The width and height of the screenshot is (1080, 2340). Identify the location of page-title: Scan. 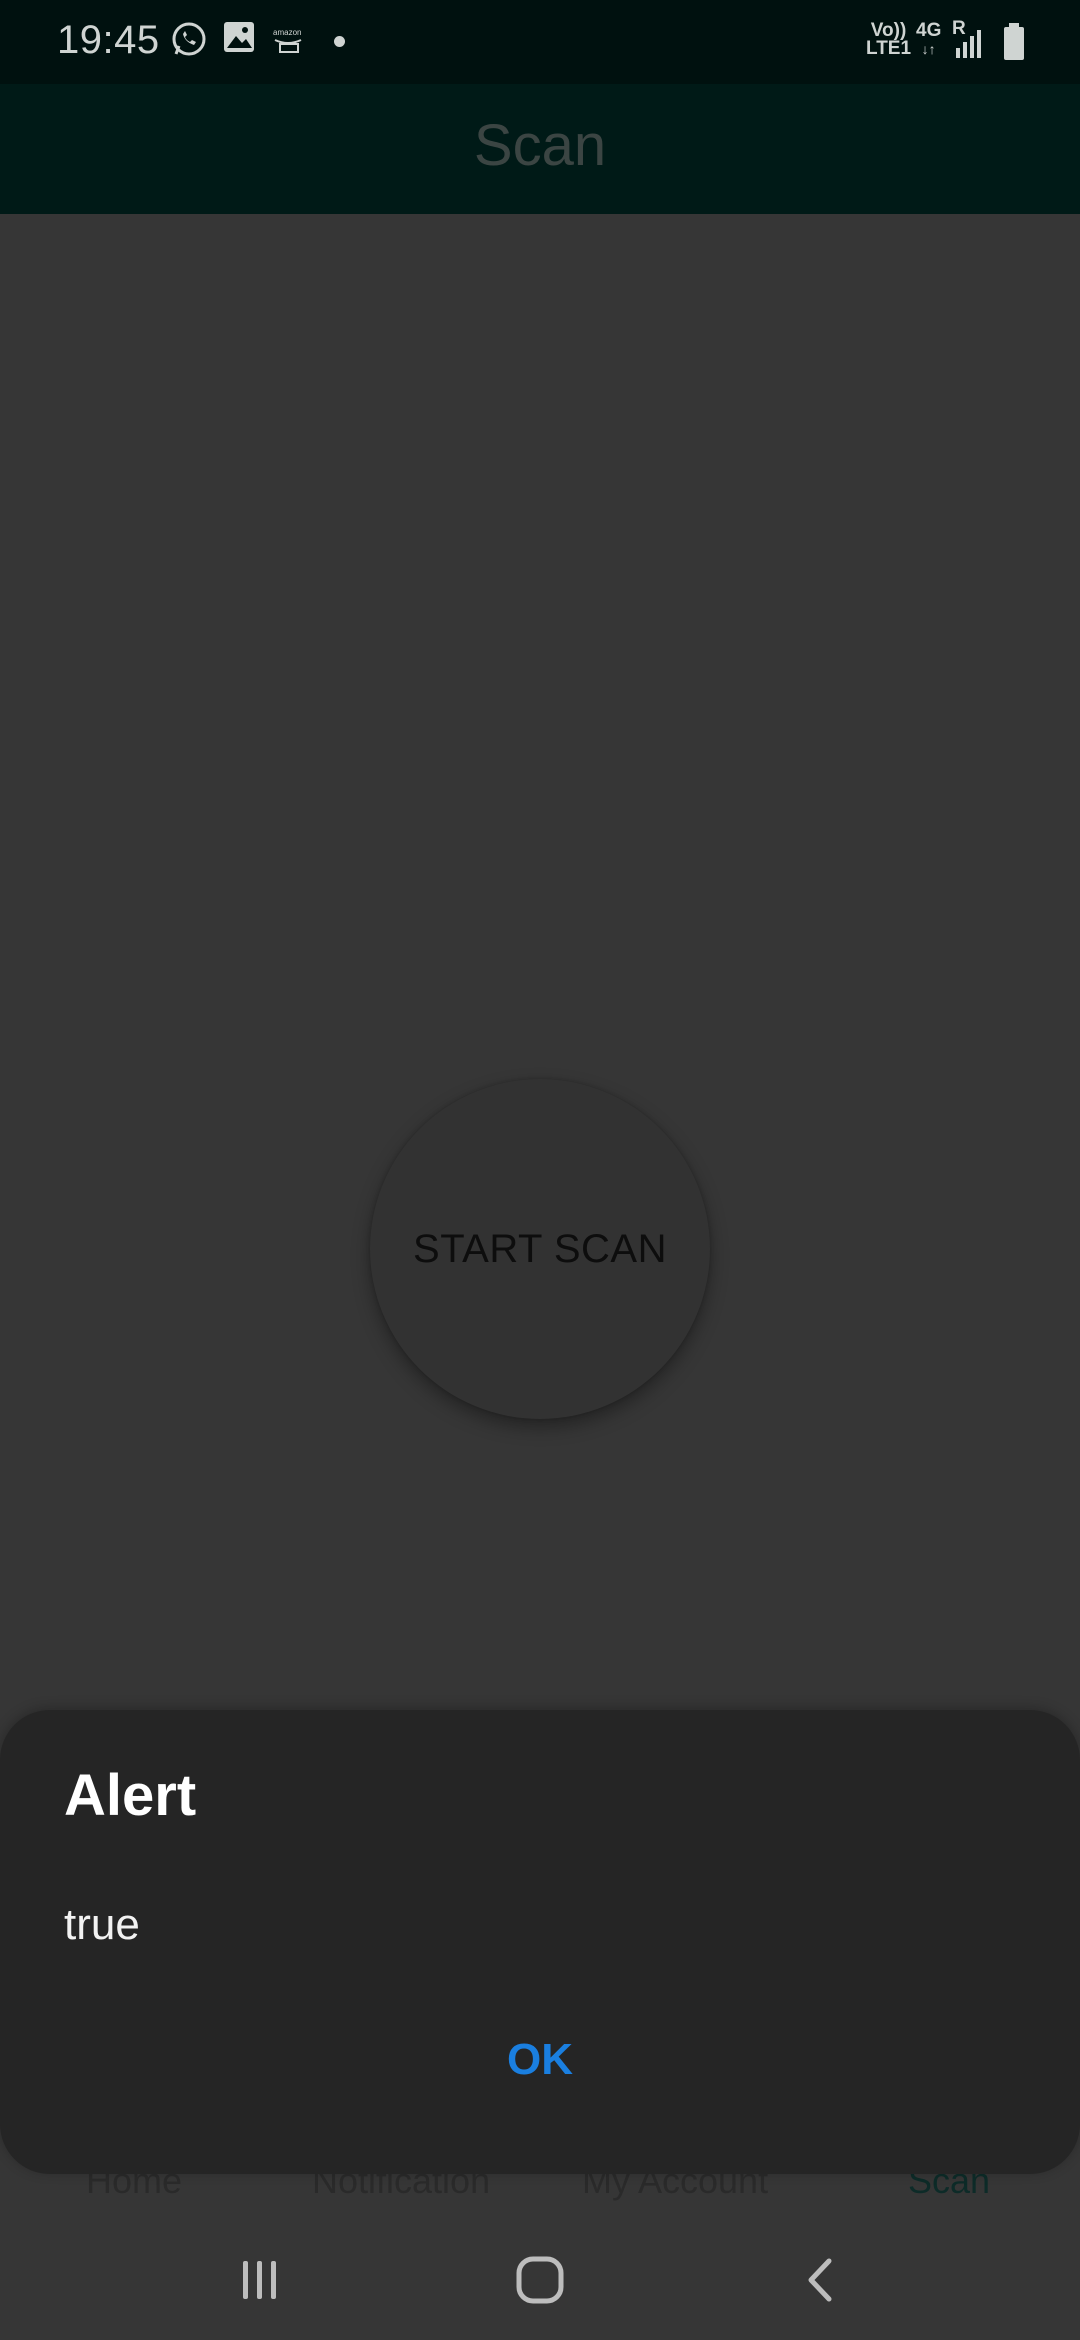
(540, 145).